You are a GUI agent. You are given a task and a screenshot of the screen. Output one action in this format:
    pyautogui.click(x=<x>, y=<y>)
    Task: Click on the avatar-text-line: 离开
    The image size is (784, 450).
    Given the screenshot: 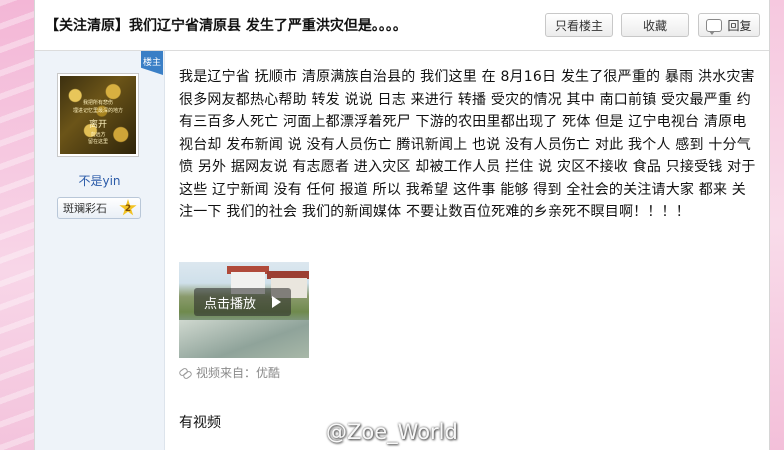 What is the action you would take?
    pyautogui.click(x=97, y=125)
    